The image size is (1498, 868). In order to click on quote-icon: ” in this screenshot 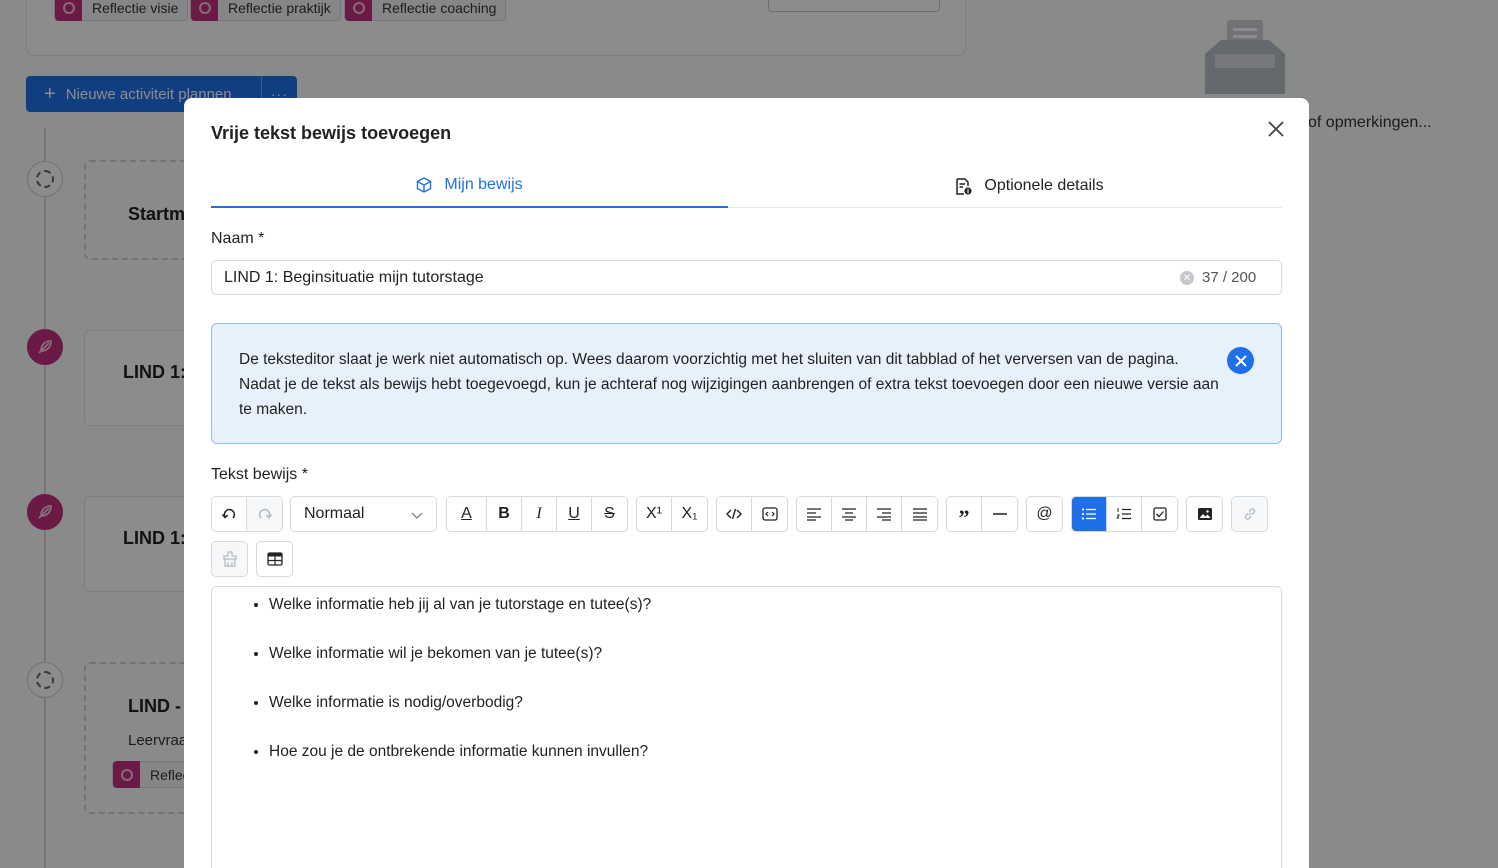, I will do `click(964, 517)`.